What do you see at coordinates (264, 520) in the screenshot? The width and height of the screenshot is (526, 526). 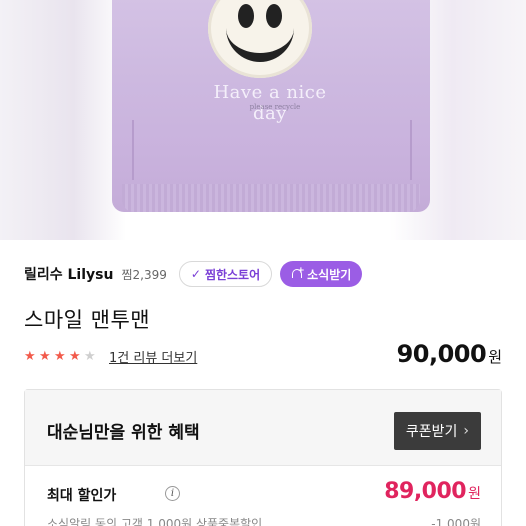 I see `discount-detail-row: 소식알림 동의 고객 1,000원 상품중복할인 -1,000원` at bounding box center [264, 520].